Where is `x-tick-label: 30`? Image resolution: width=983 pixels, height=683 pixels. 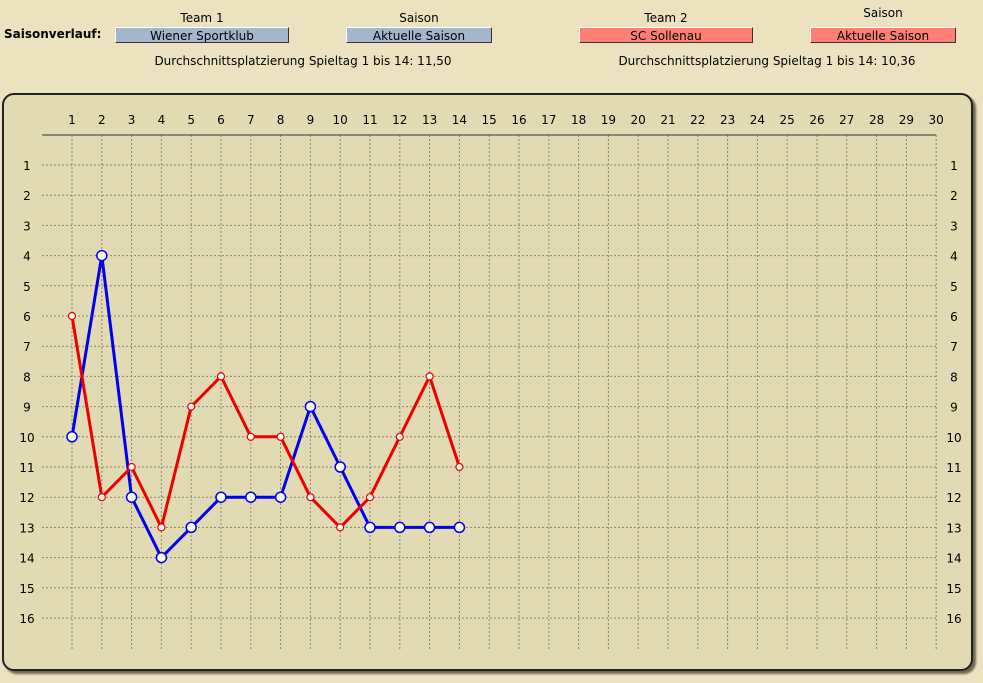 x-tick-label: 30 is located at coordinates (936, 120).